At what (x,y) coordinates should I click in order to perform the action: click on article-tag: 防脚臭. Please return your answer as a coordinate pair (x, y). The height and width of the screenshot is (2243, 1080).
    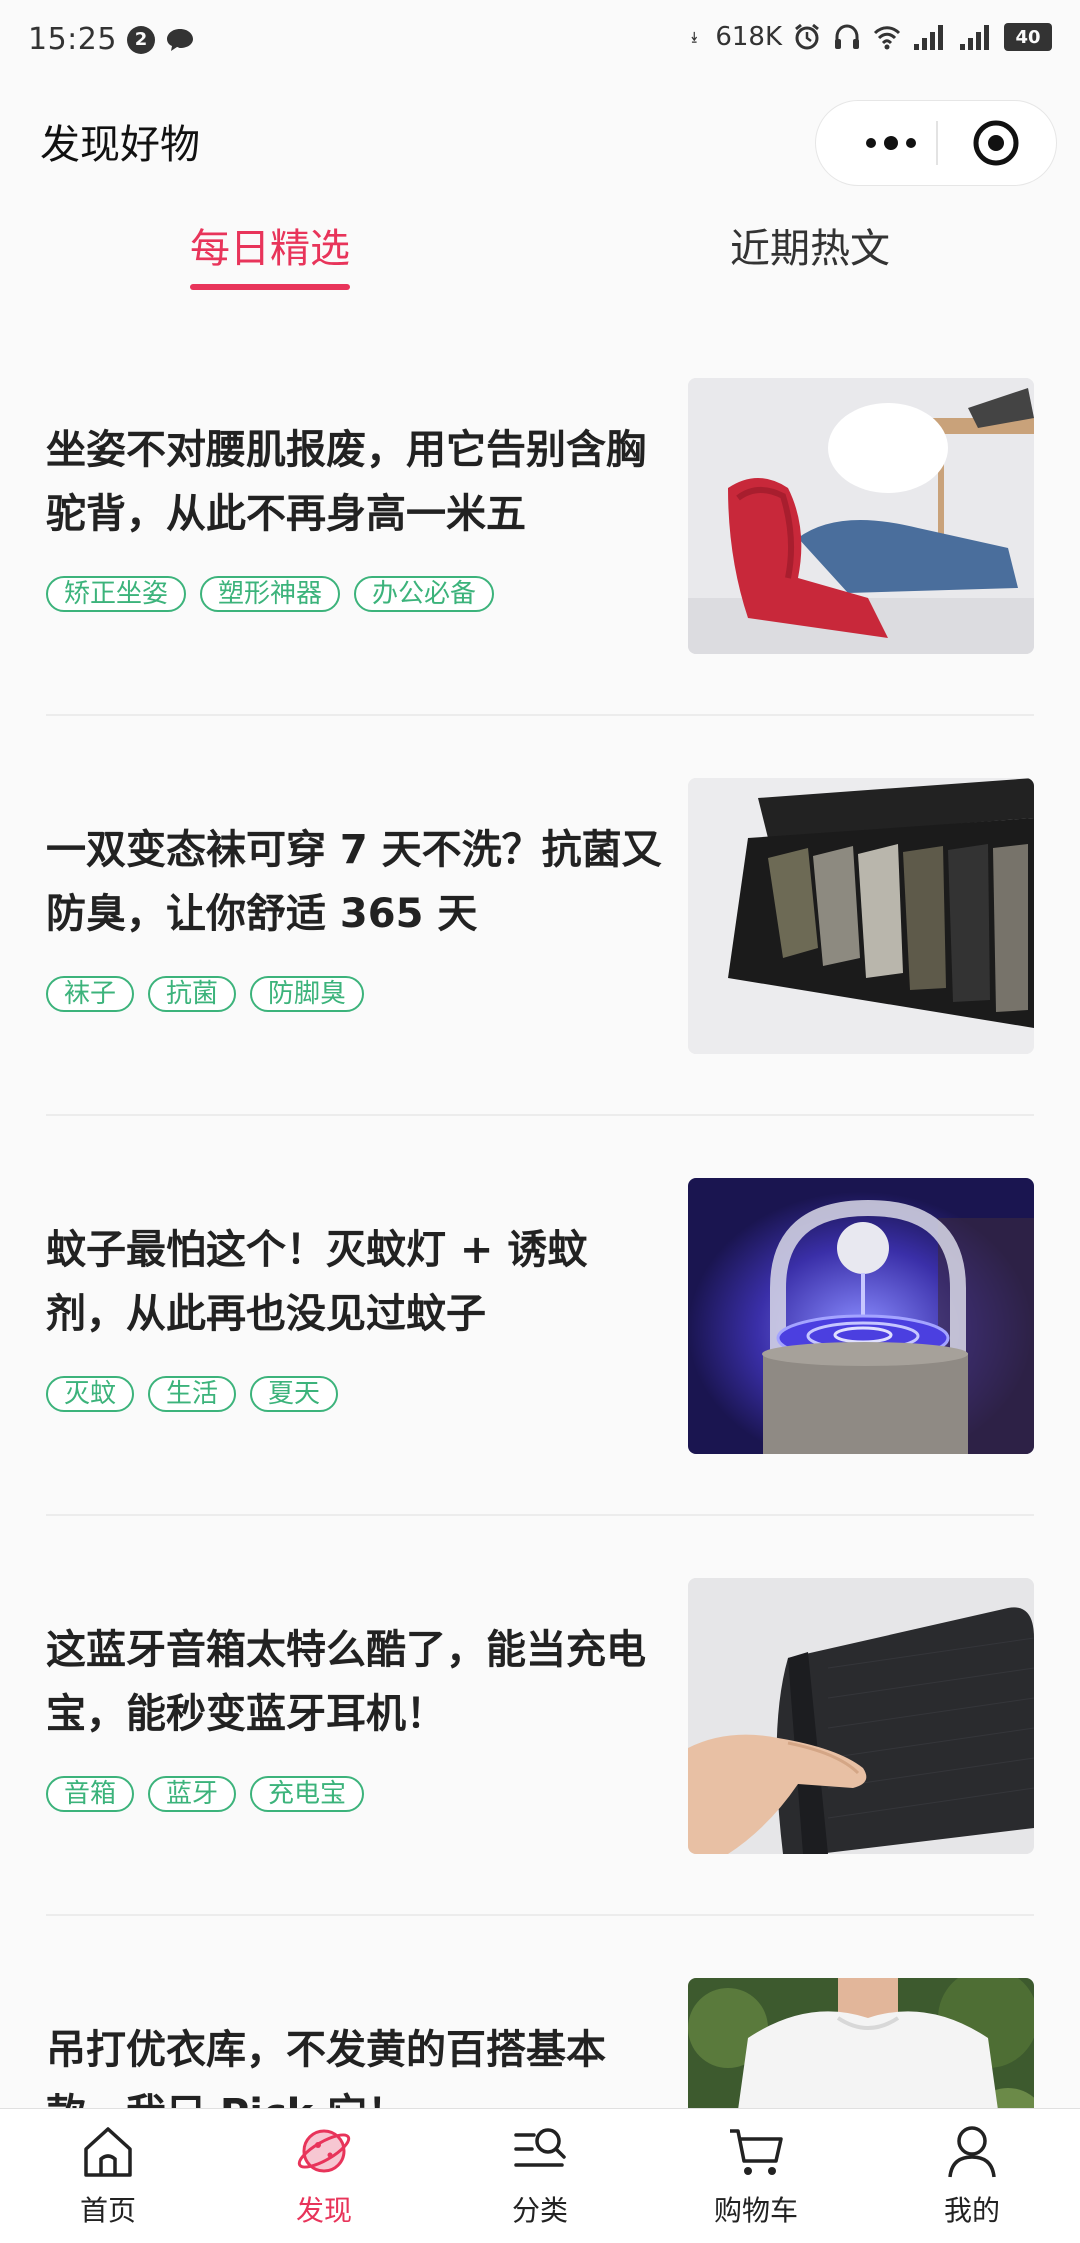
    Looking at the image, I should click on (307, 994).